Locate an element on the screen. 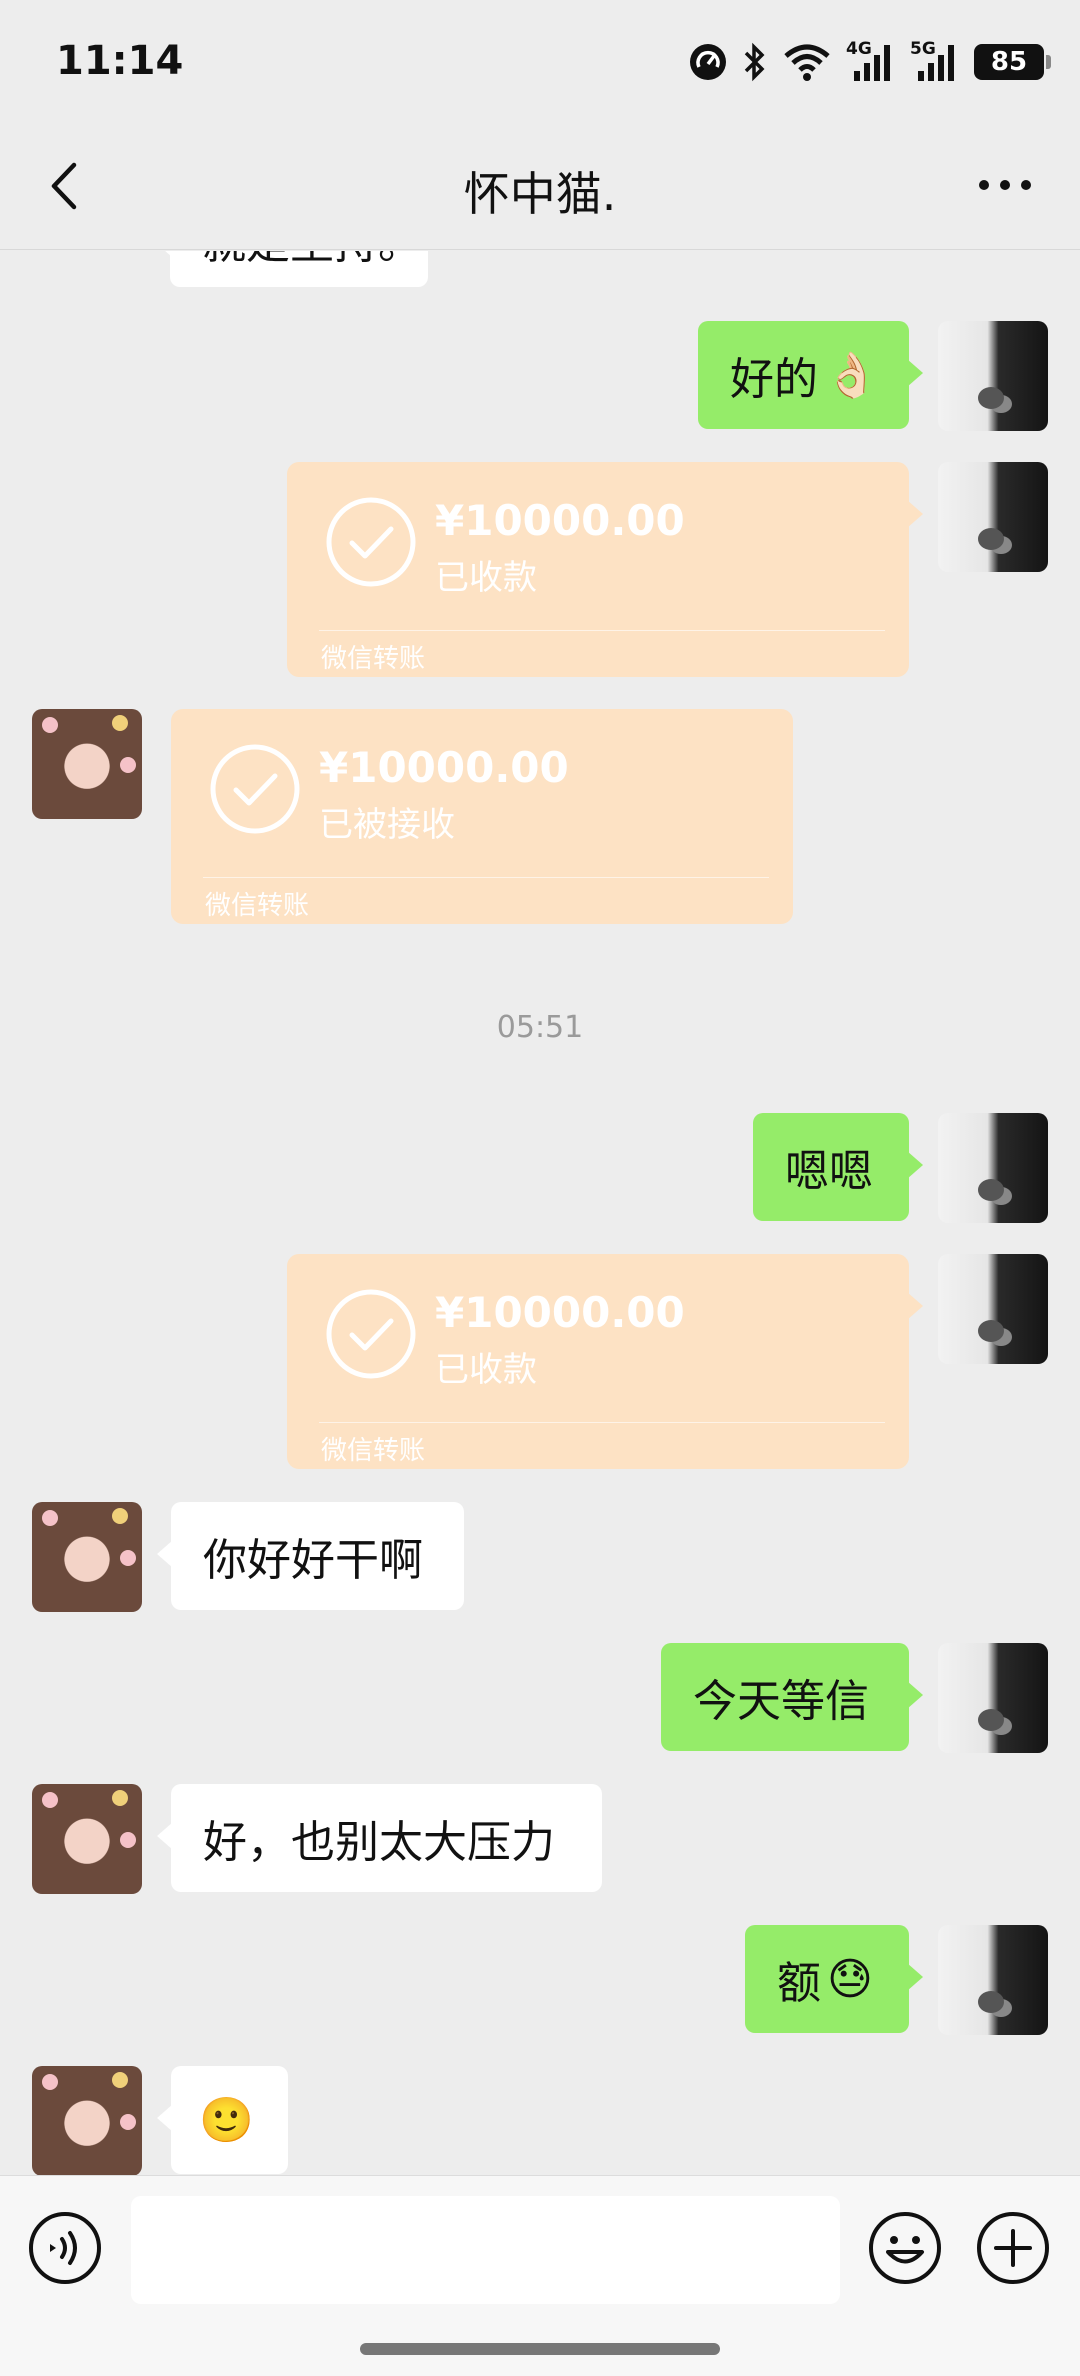 The image size is (1080, 2376). status-time: 11:14 is located at coordinates (120, 61).